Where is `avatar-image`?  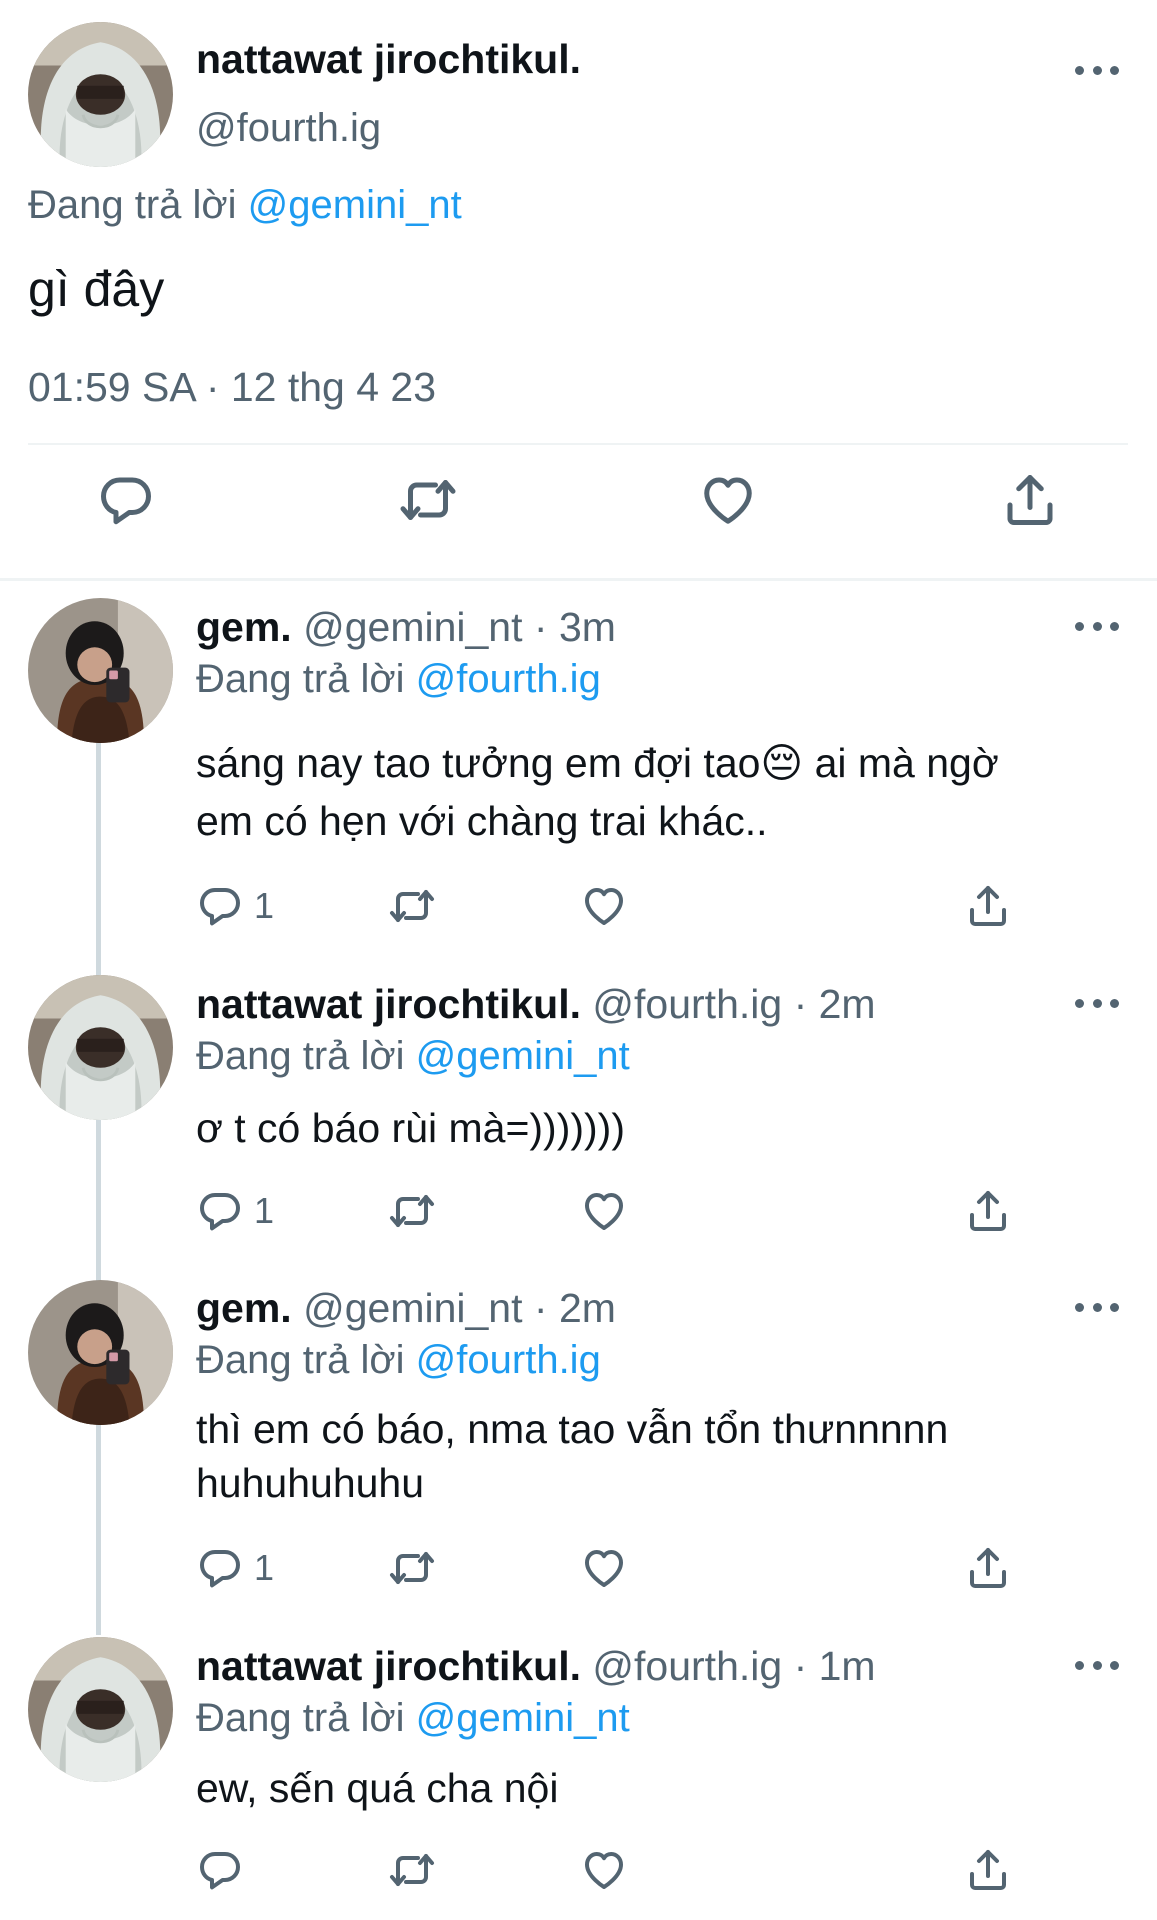 avatar-image is located at coordinates (100, 94).